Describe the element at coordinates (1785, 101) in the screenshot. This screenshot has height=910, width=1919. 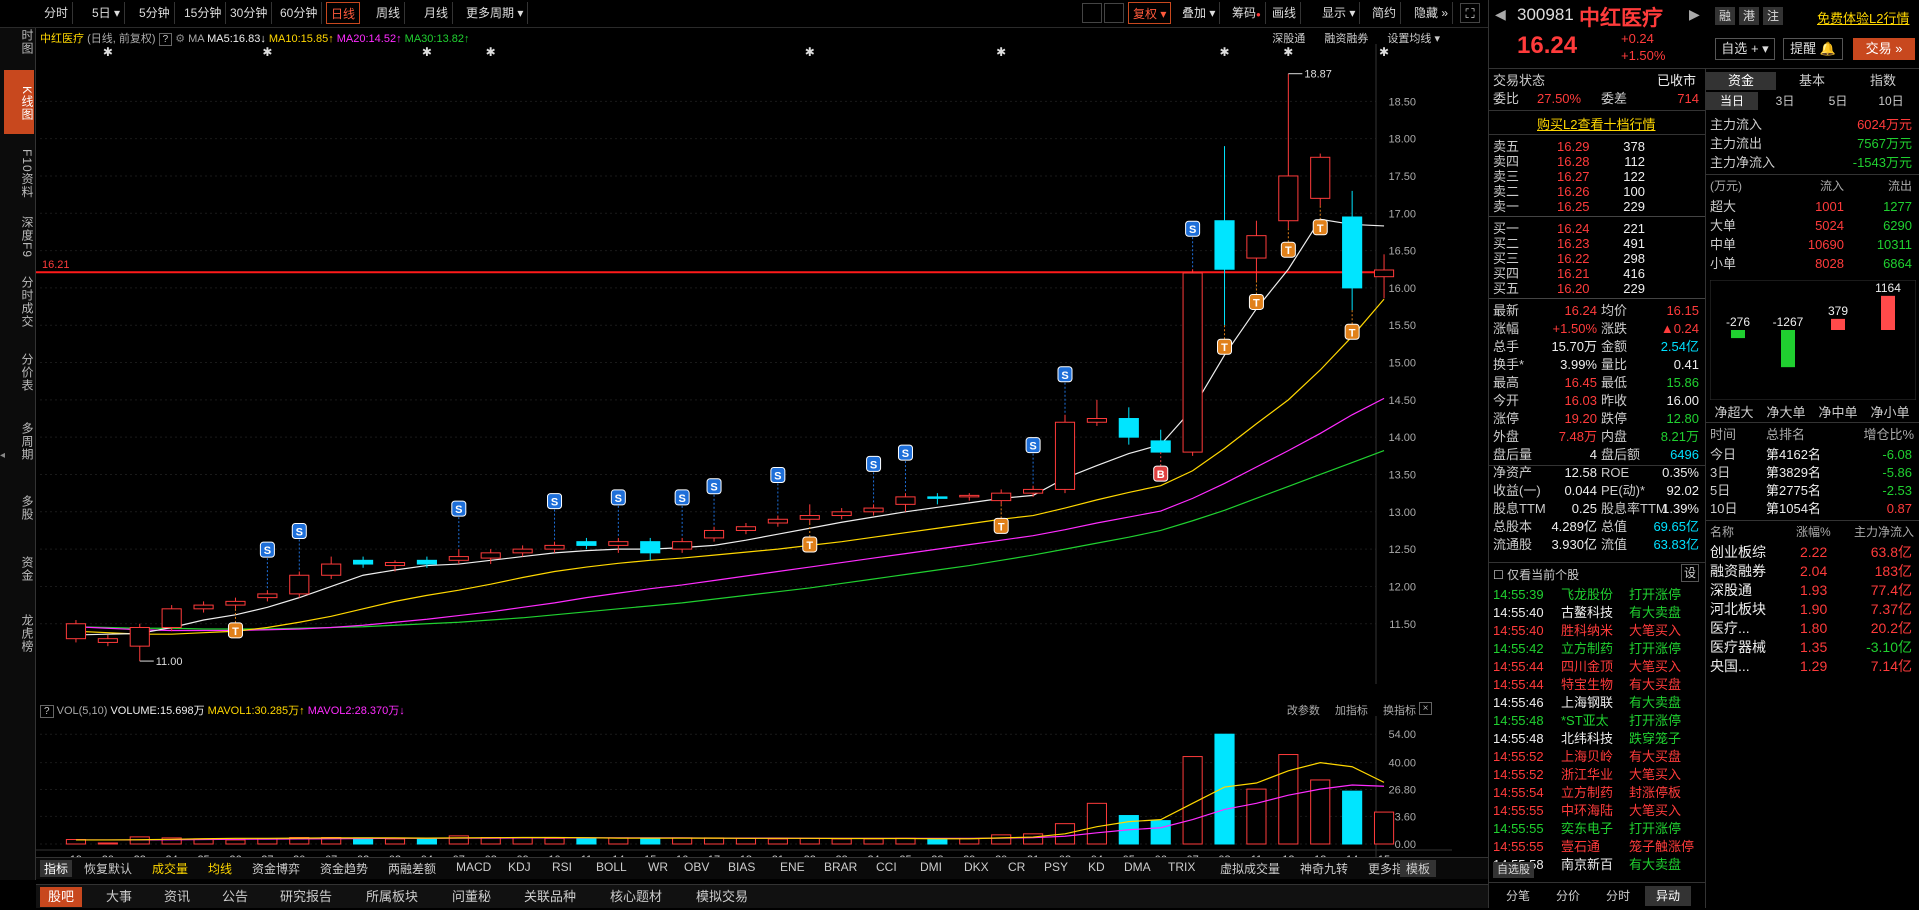
I see `period-tab-1: 3日` at that location.